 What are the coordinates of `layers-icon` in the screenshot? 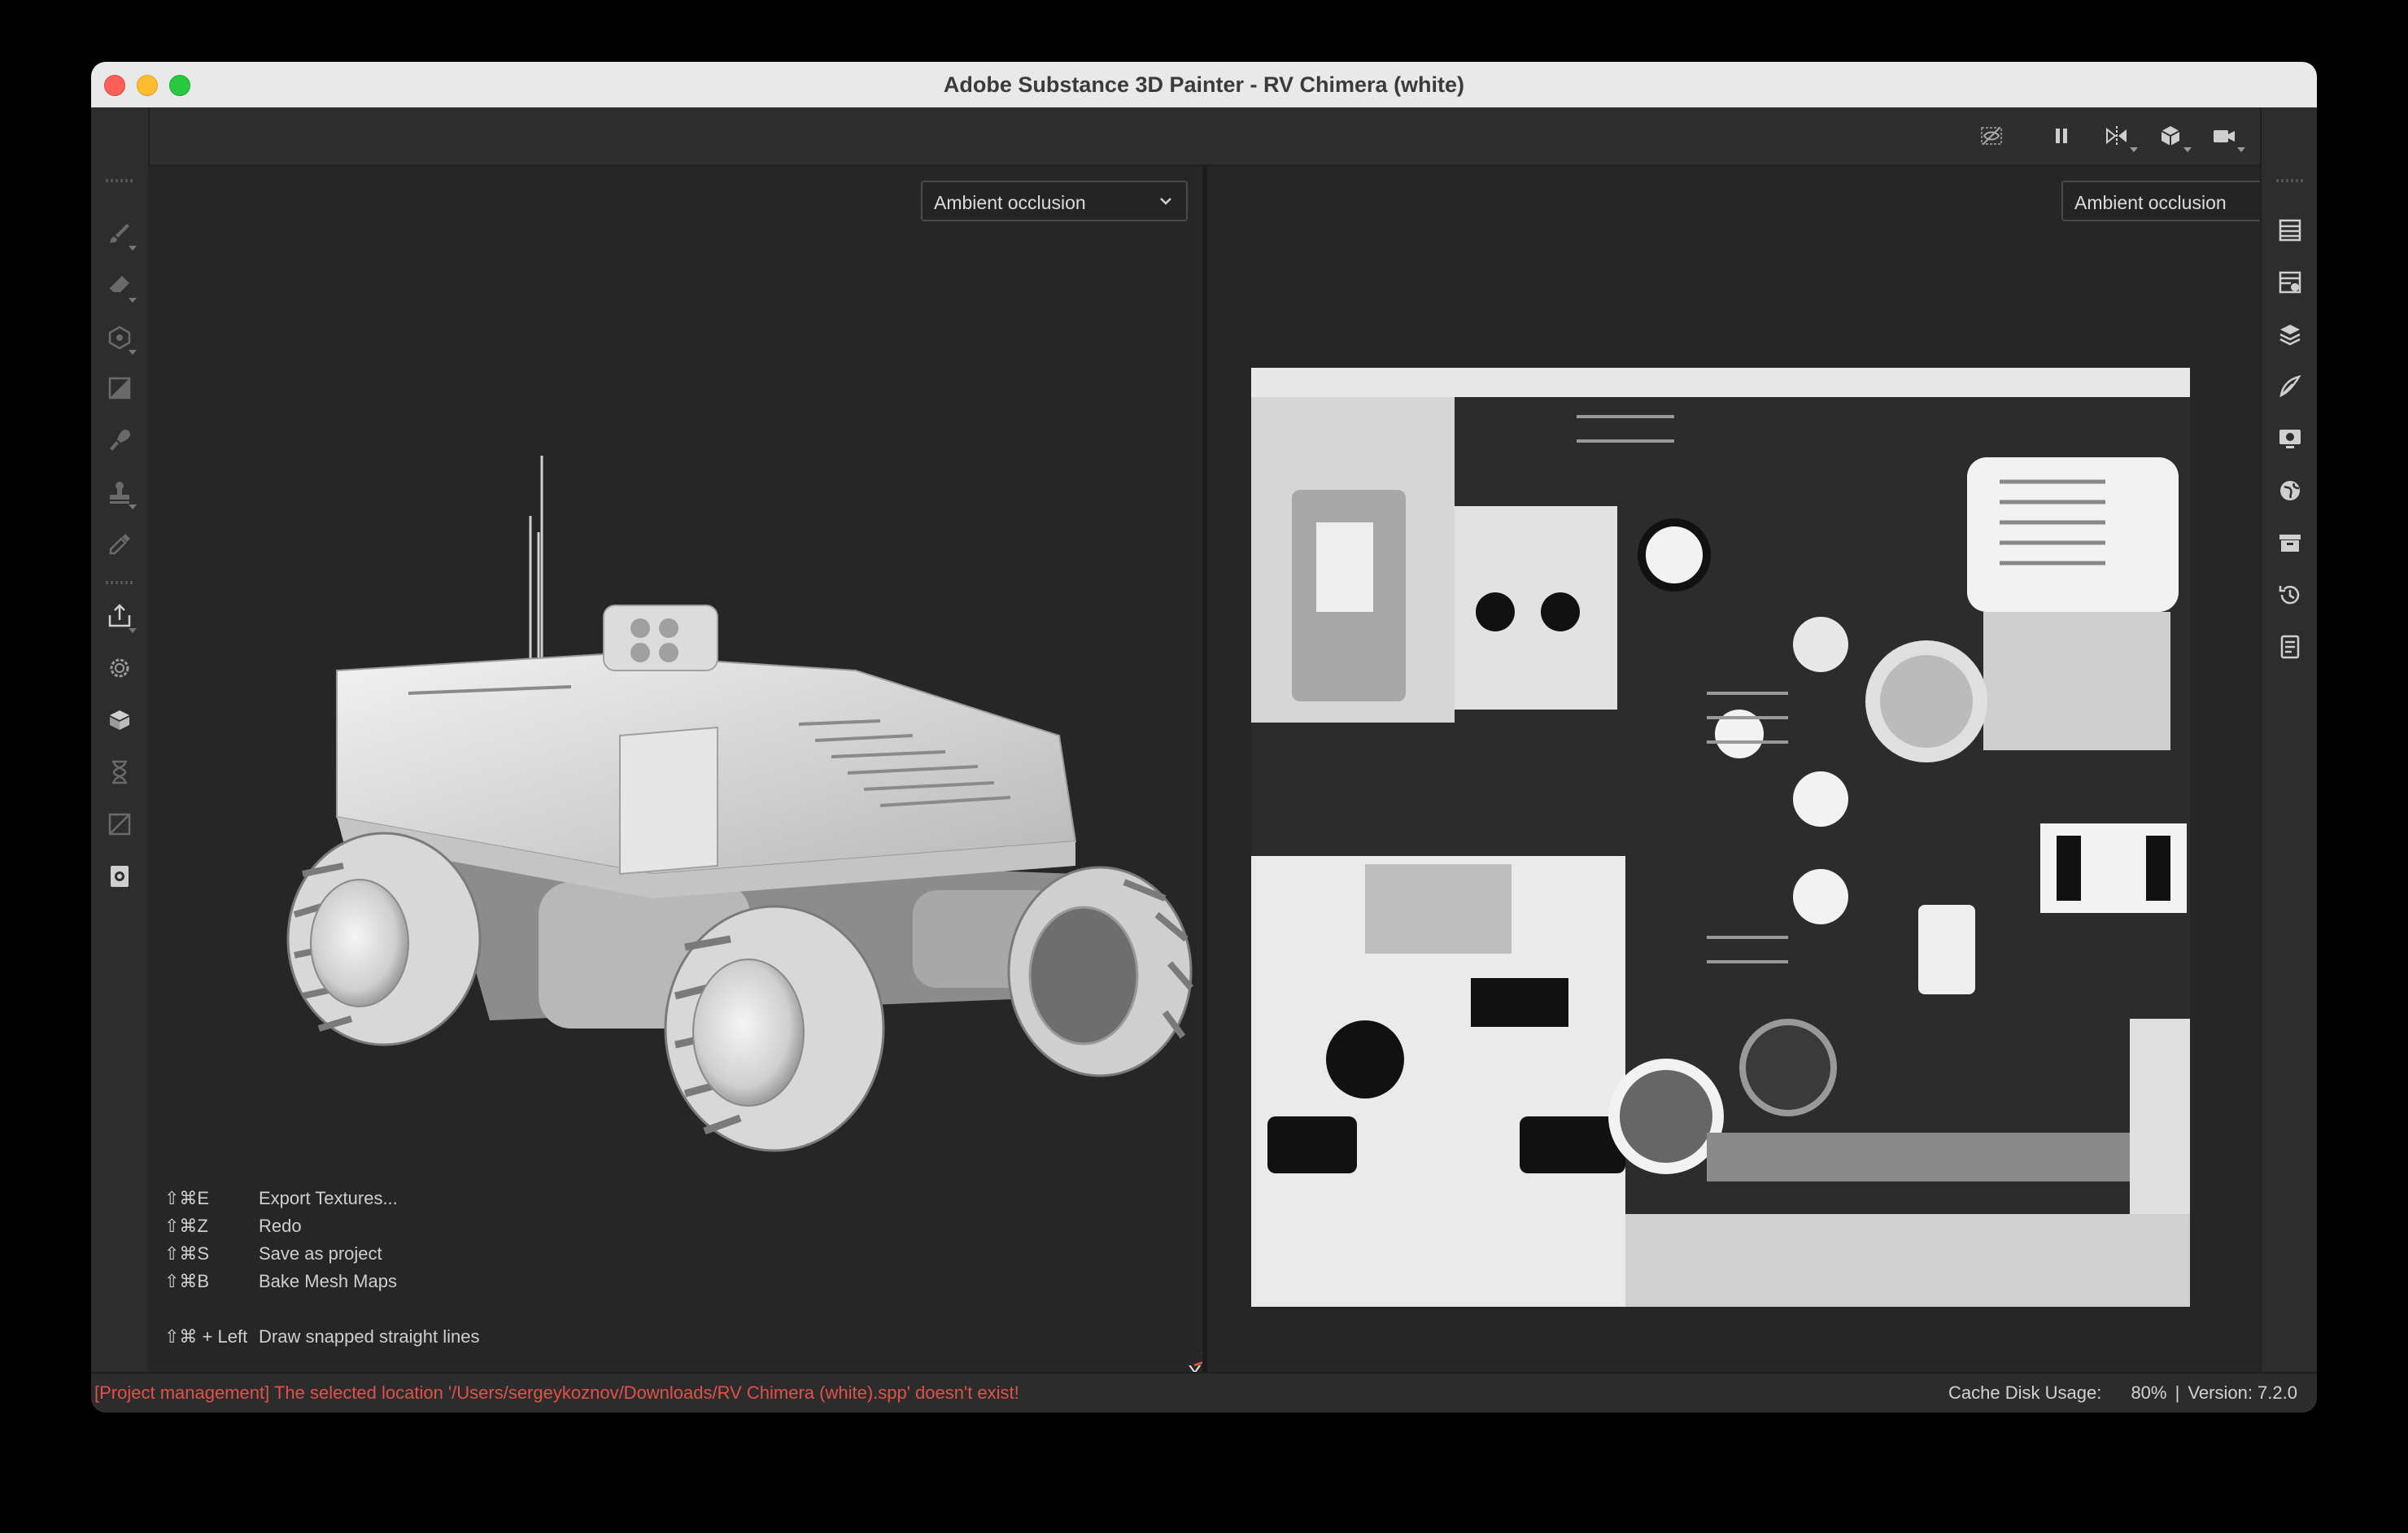 It's located at (2290, 334).